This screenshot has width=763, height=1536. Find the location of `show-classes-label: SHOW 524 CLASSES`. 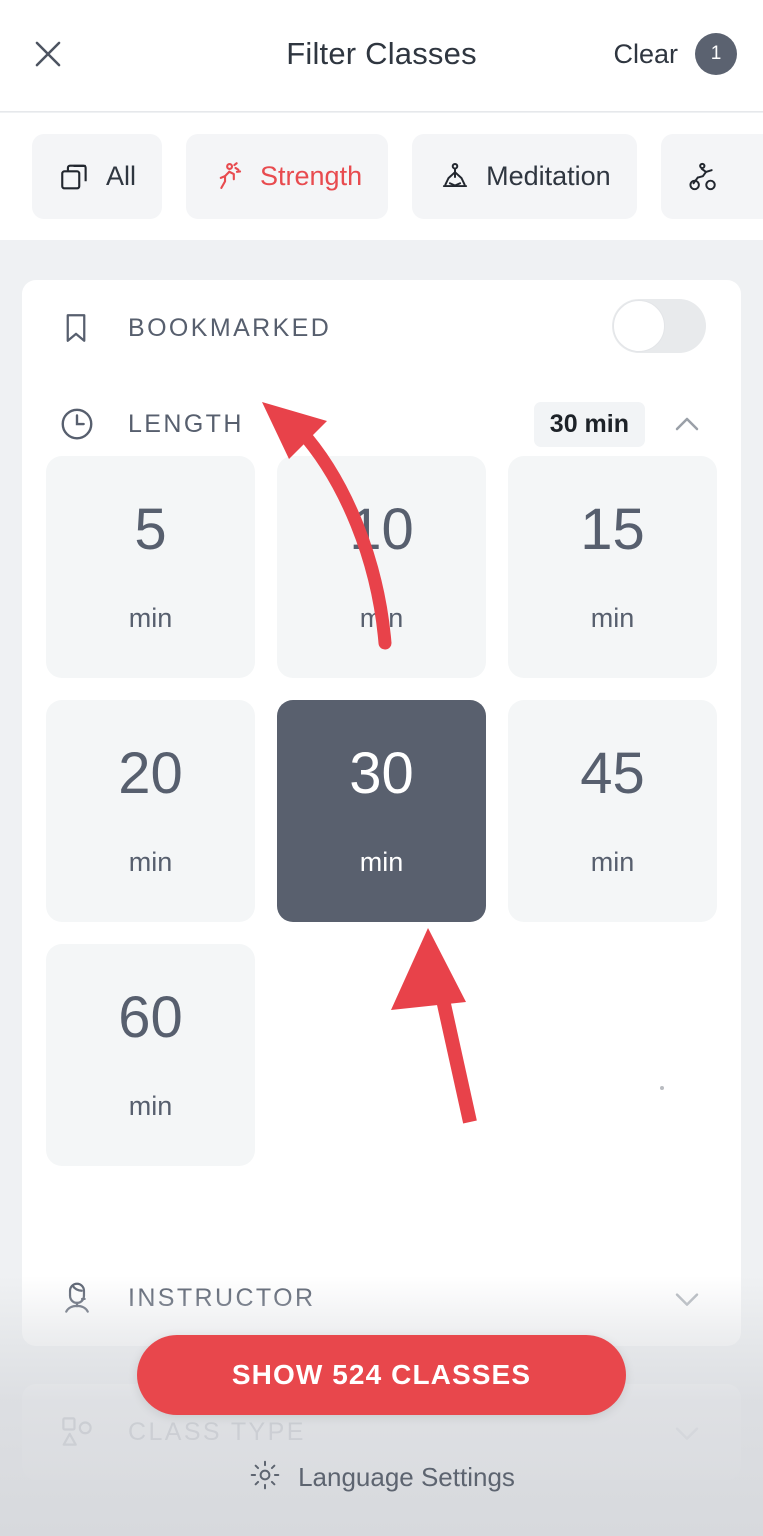

show-classes-label: SHOW 524 CLASSES is located at coordinates (381, 1374).